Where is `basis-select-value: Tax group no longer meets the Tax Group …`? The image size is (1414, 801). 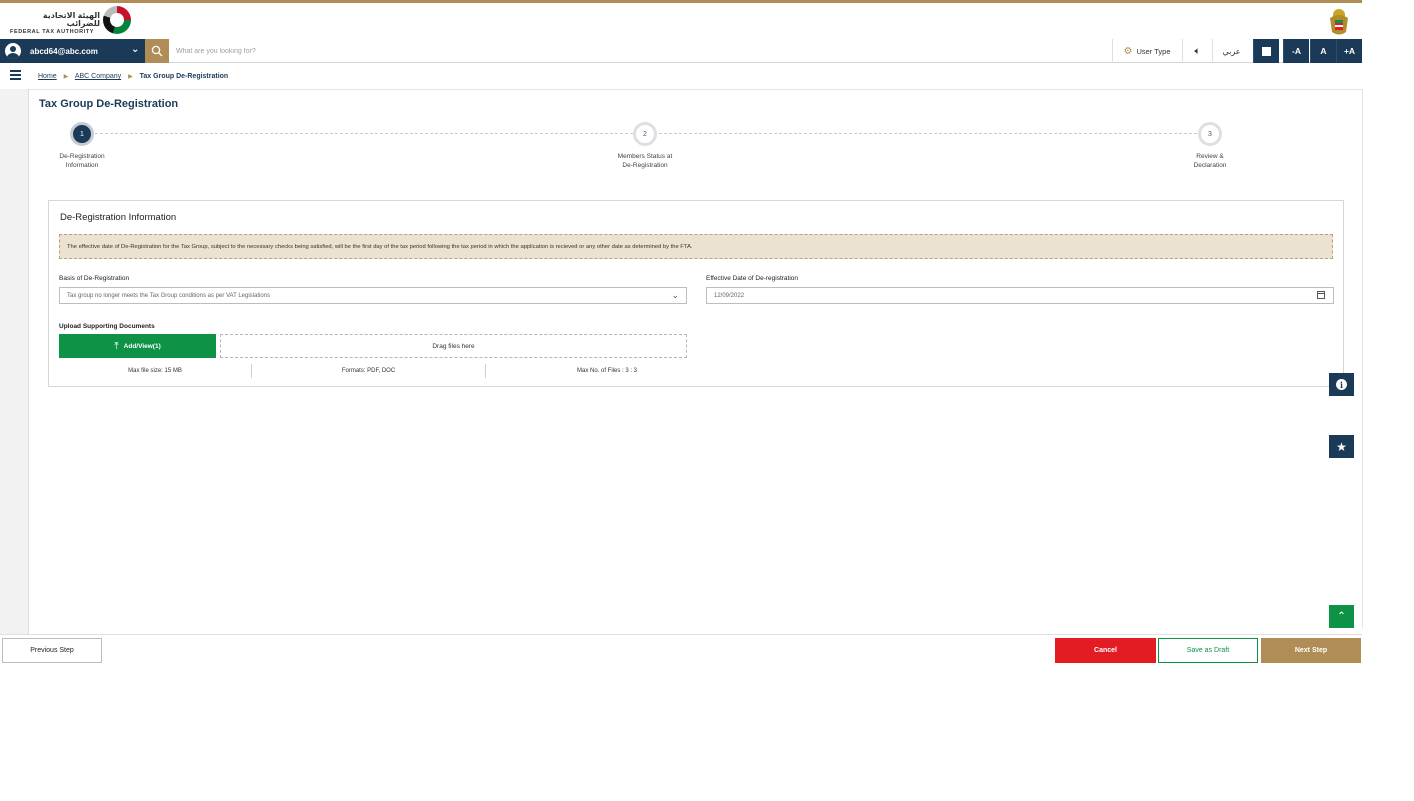 basis-select-value: Tax group no longer meets the Tax Group … is located at coordinates (169, 296).